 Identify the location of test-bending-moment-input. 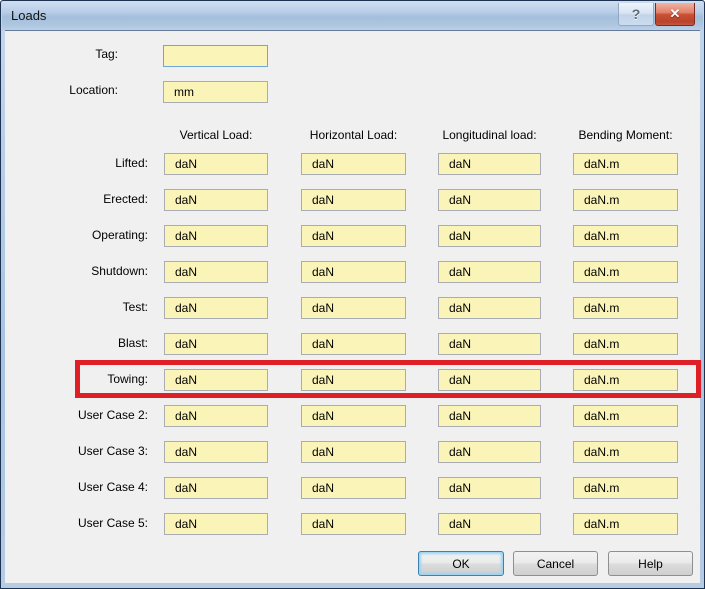
(625, 308).